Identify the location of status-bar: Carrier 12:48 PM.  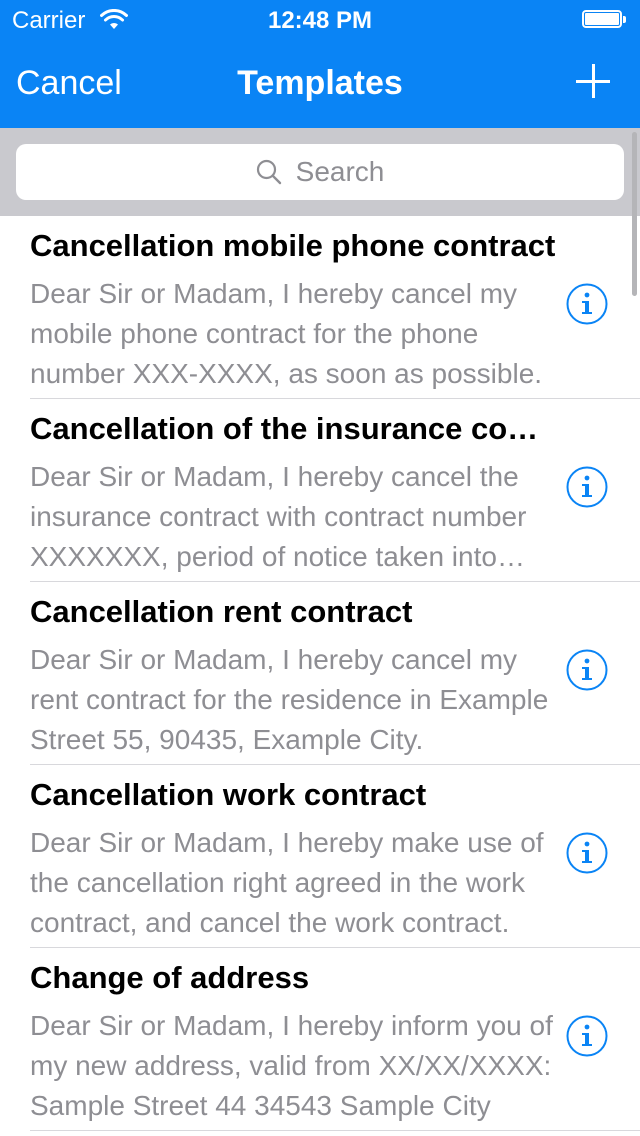
(320, 20).